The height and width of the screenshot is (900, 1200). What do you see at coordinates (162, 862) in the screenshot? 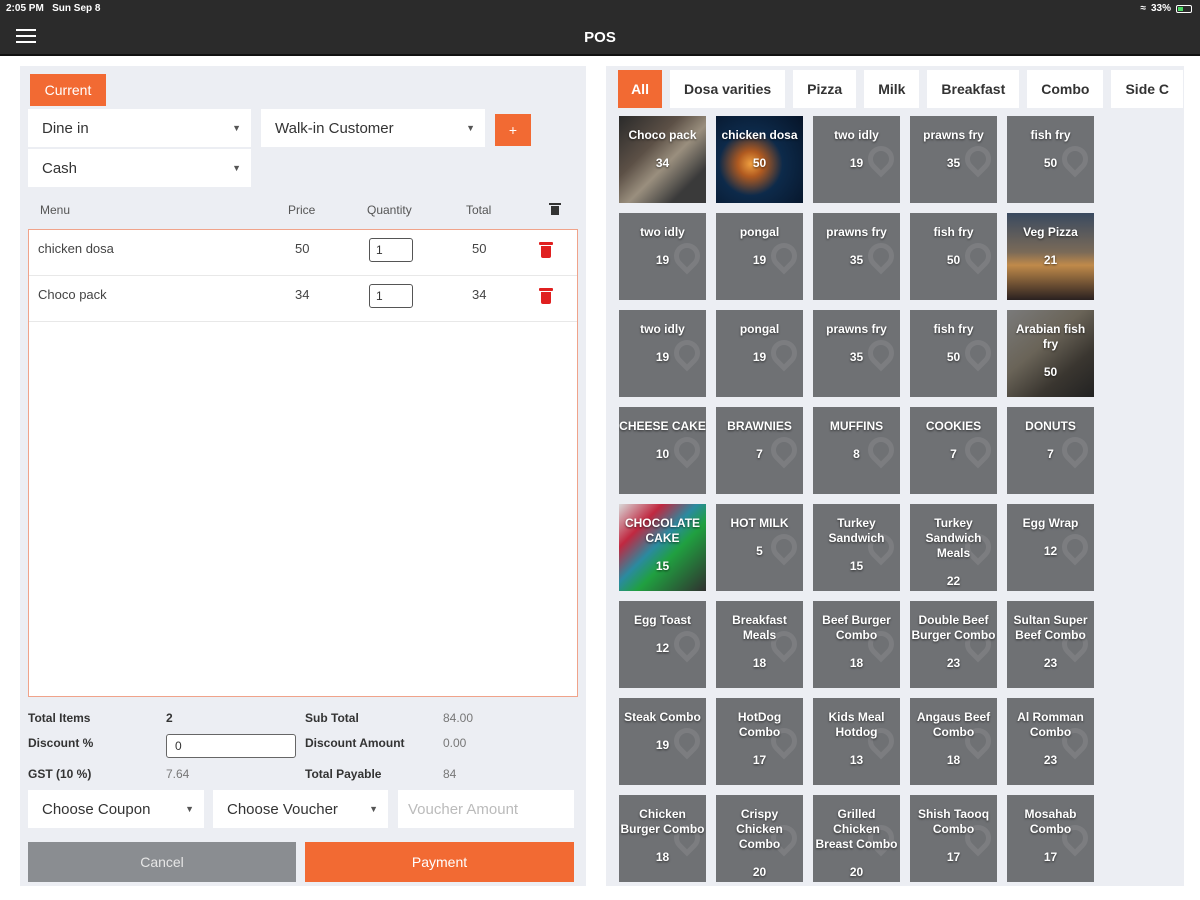
I see `cancel-button: Cancel` at bounding box center [162, 862].